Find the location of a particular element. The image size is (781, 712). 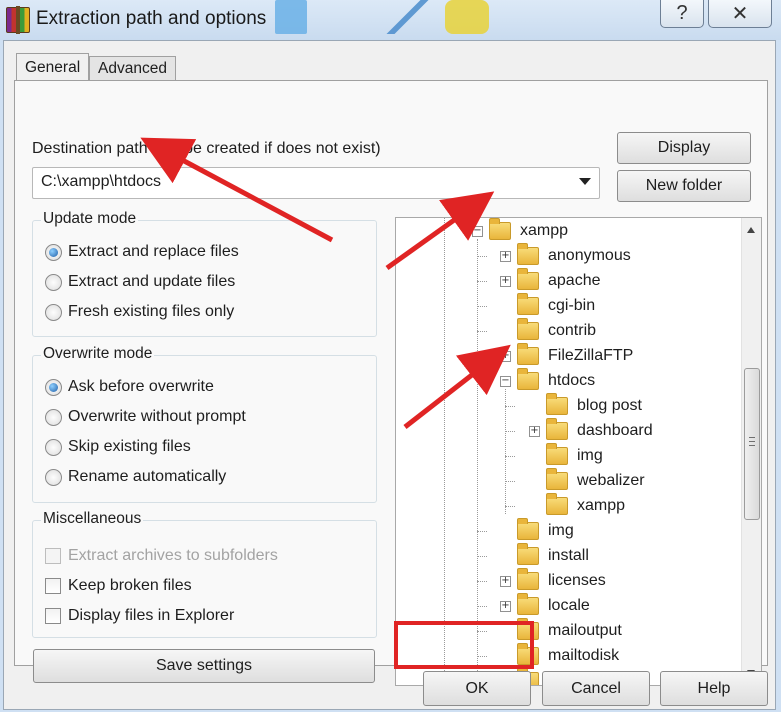

tree-item-blog-post: blog post is located at coordinates (594, 405).